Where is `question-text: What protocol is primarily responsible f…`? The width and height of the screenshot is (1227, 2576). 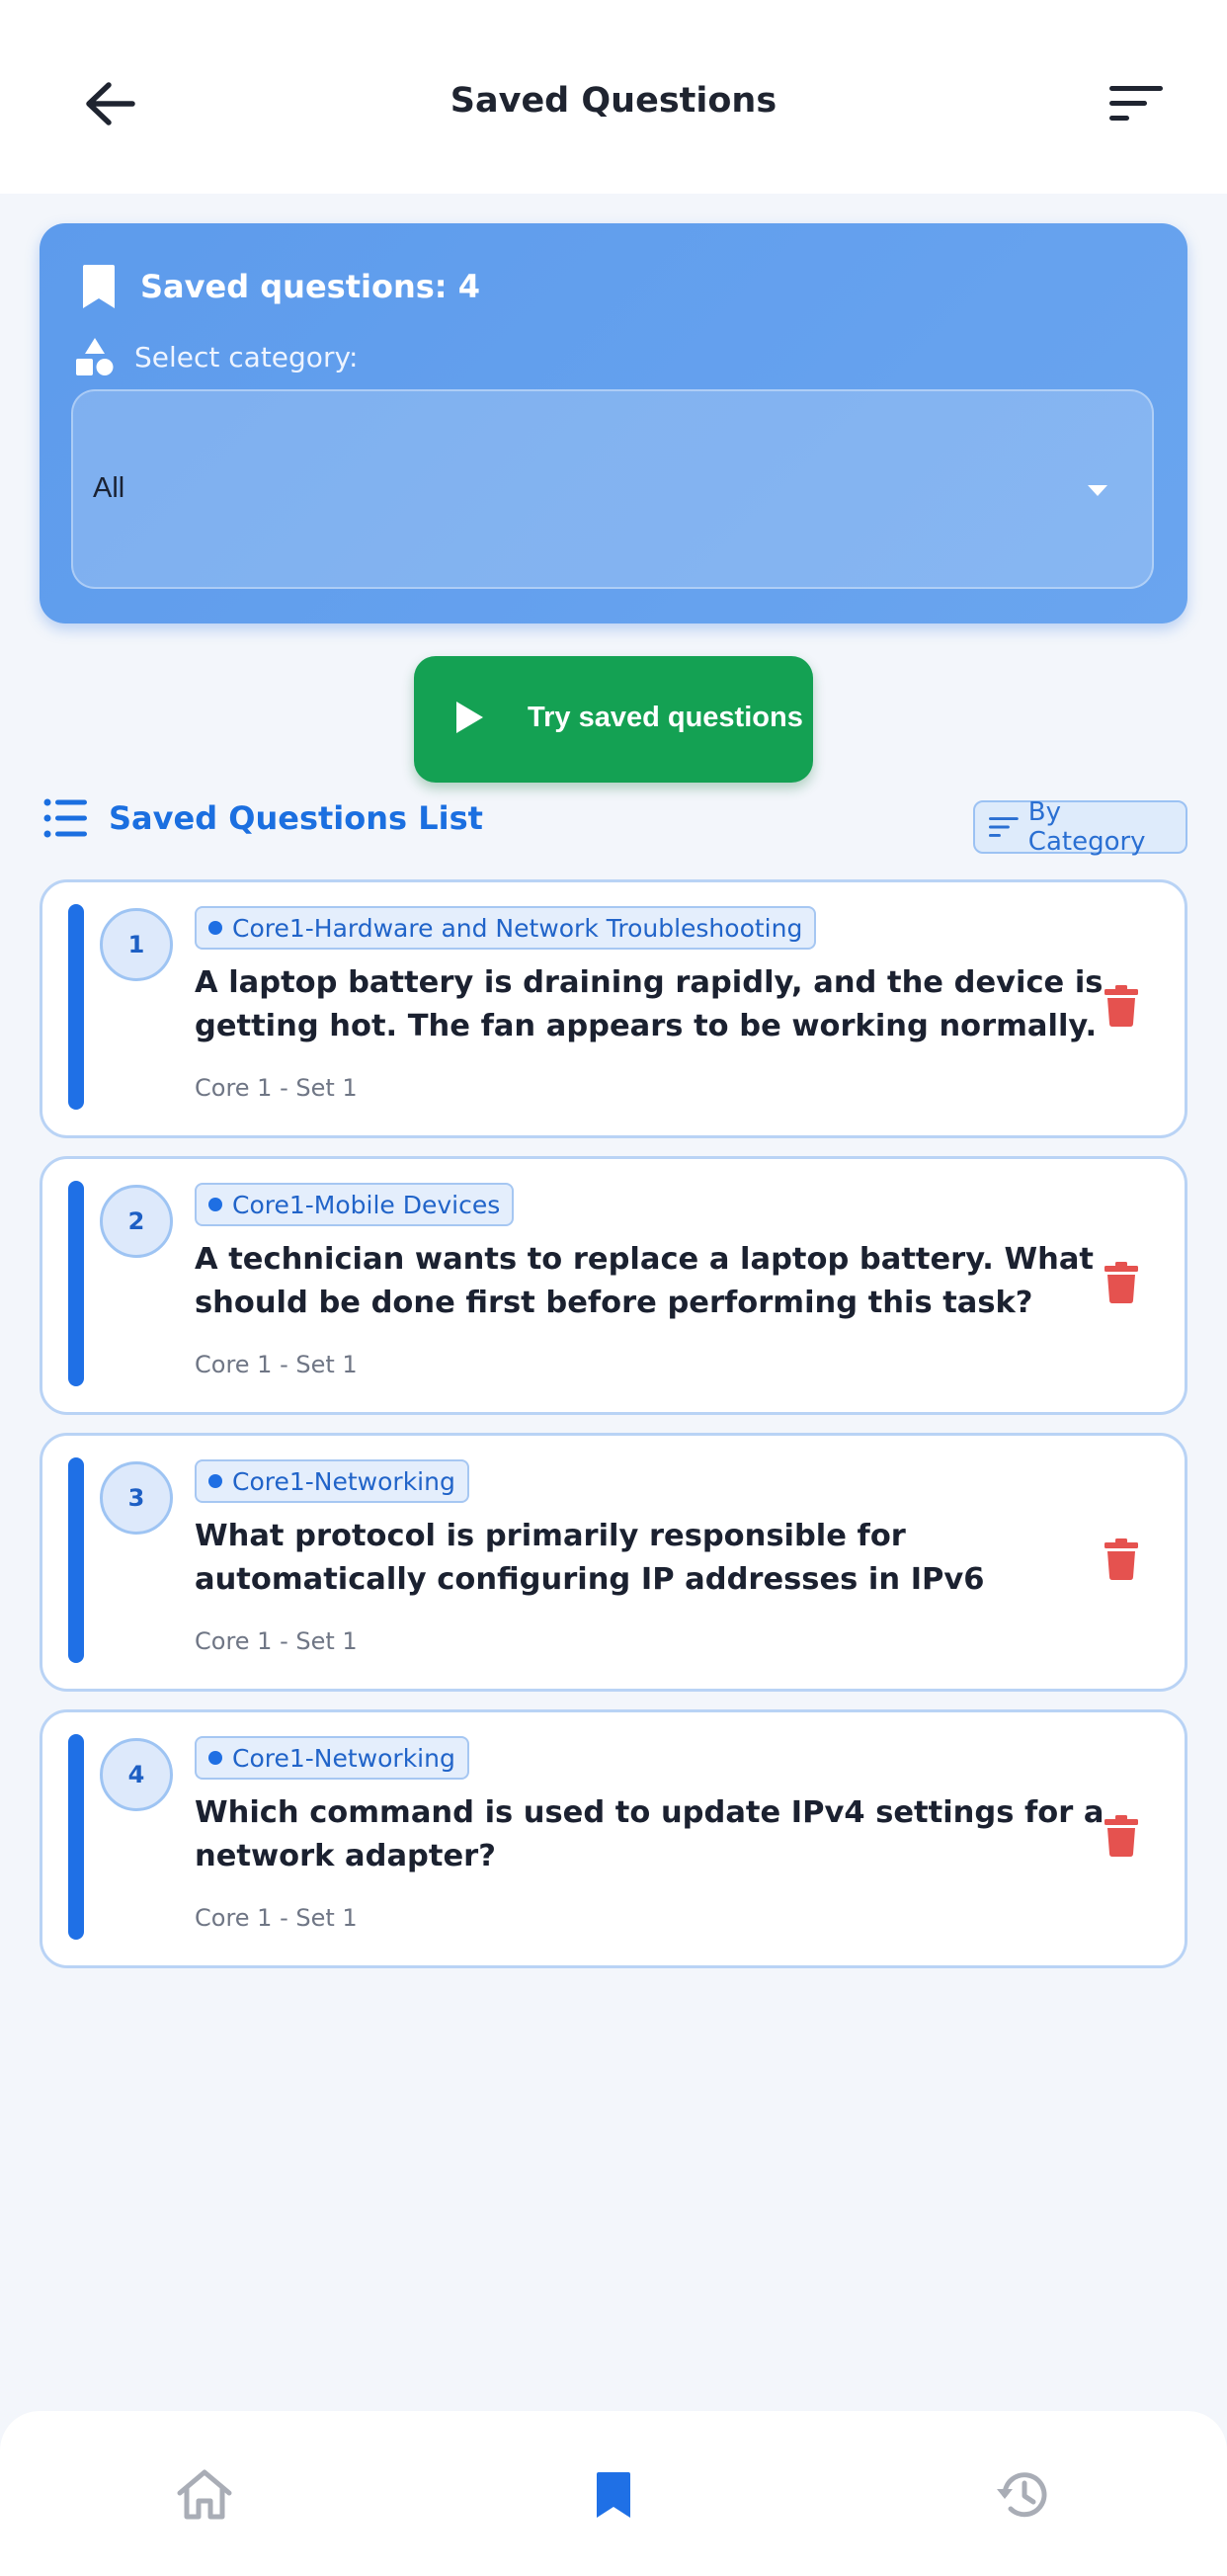 question-text: What protocol is primarily responsible f… is located at coordinates (590, 1558).